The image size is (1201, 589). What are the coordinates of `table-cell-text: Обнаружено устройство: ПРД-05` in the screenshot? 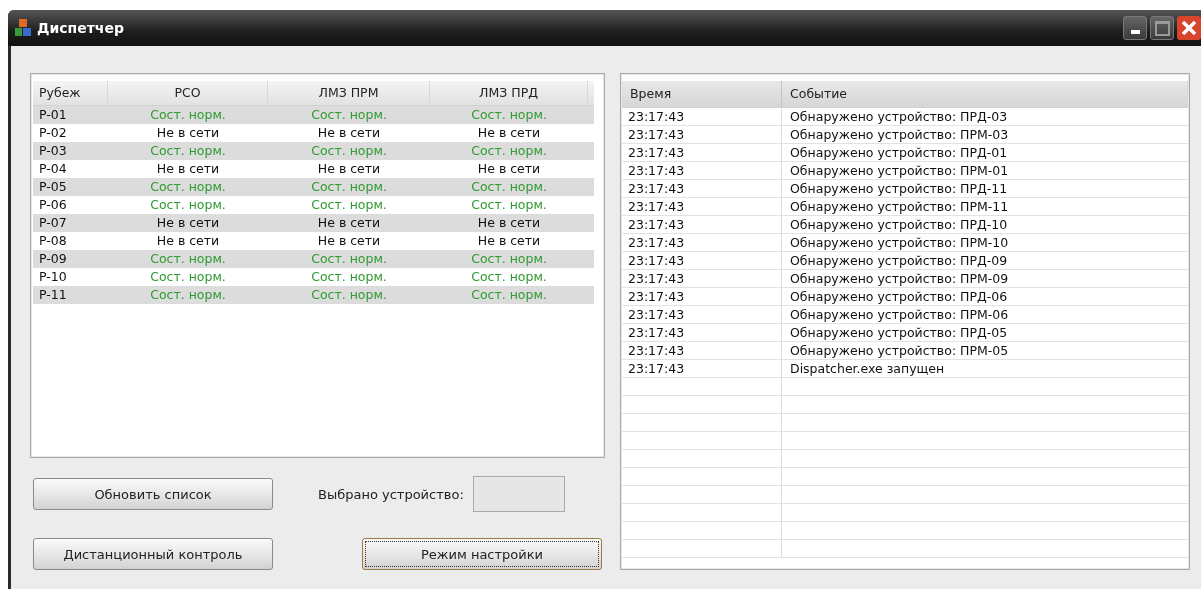 It's located at (899, 332).